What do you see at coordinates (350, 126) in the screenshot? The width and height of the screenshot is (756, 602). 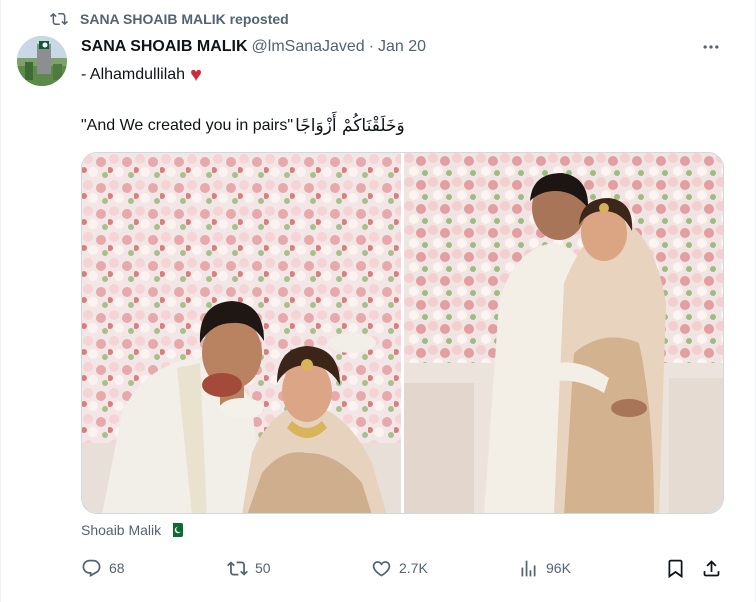 I see `post-arabic: وَخَلَقْنَاكُمْ أَزْوَاجًا` at bounding box center [350, 126].